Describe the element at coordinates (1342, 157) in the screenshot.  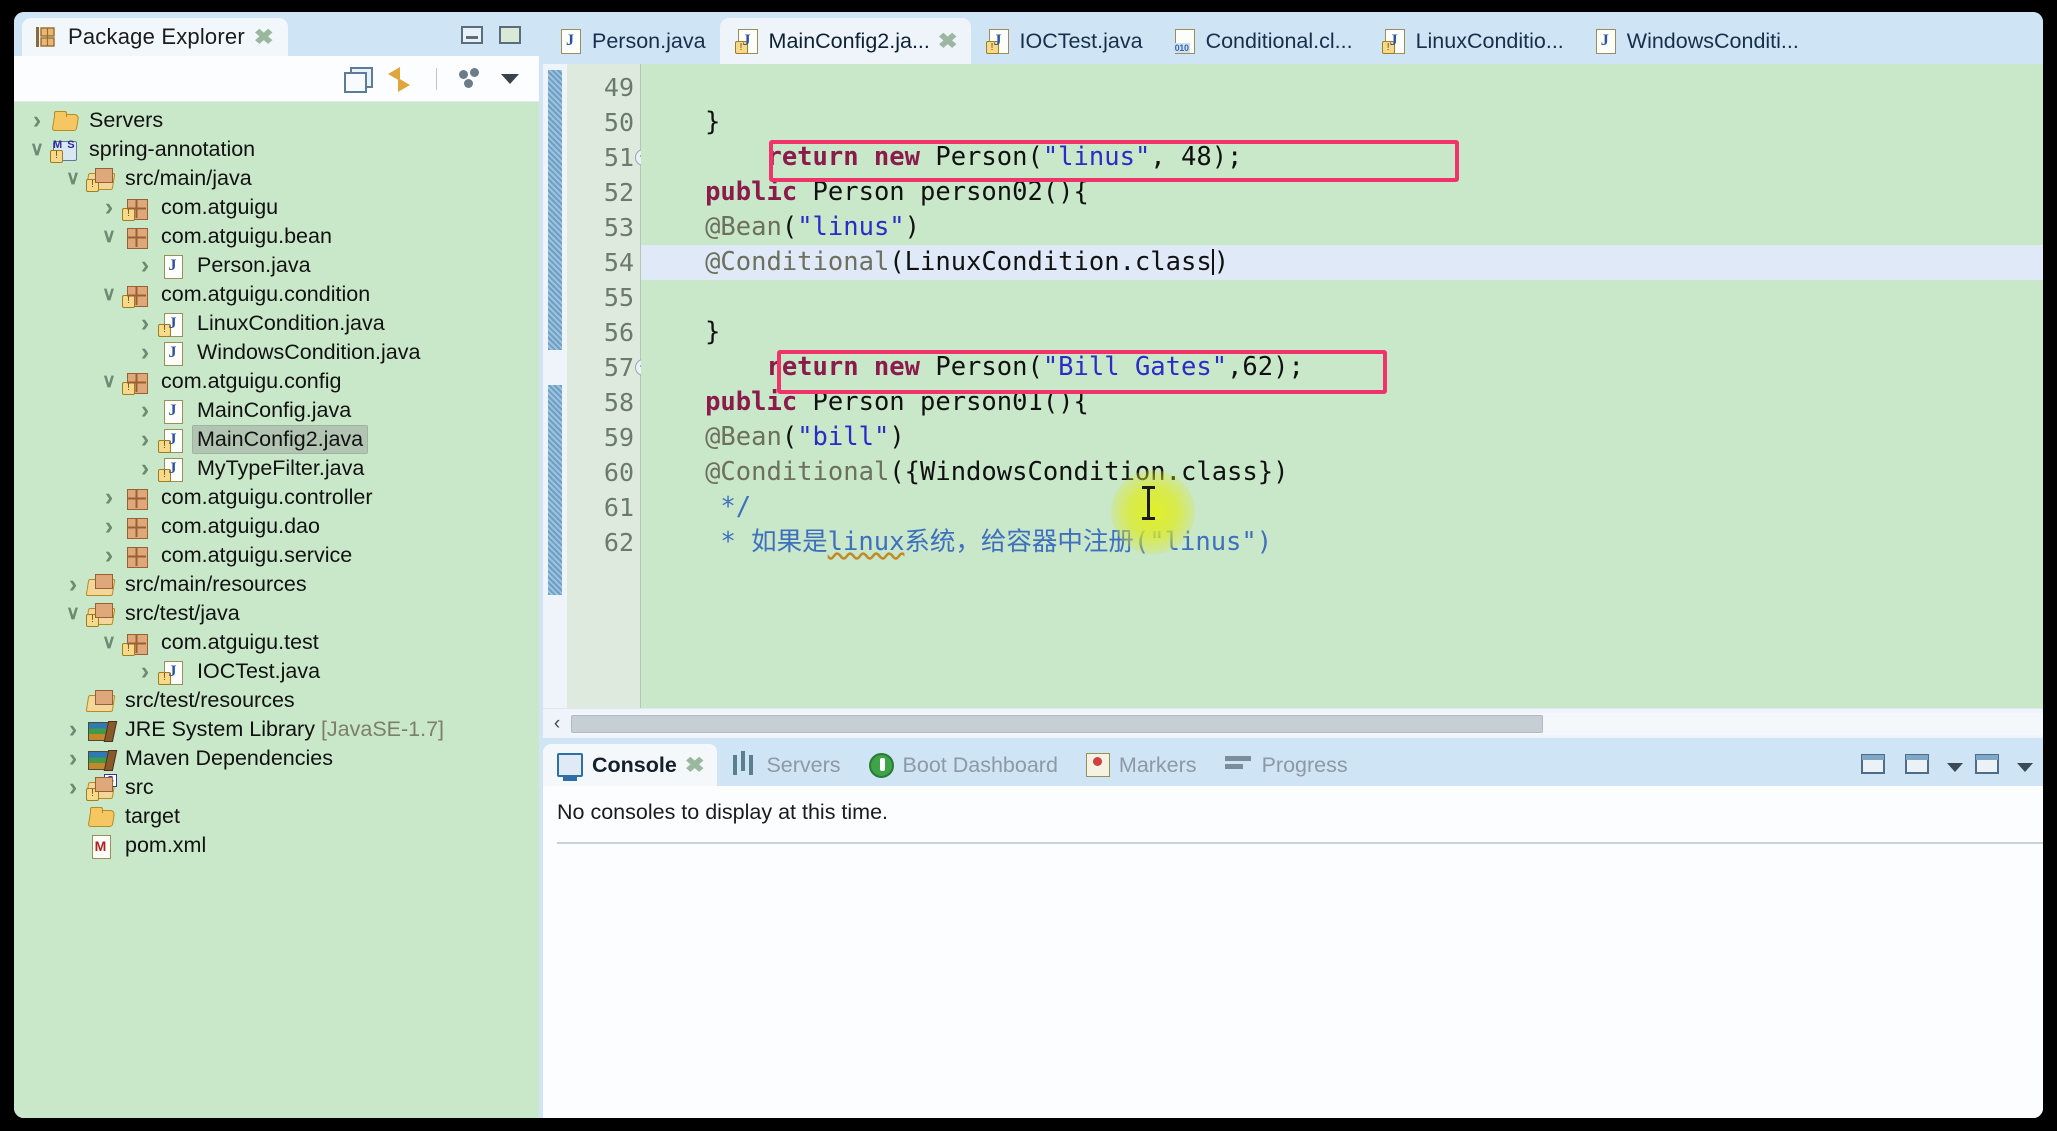
I see `code-line: return new Person("linus", 48);` at that location.